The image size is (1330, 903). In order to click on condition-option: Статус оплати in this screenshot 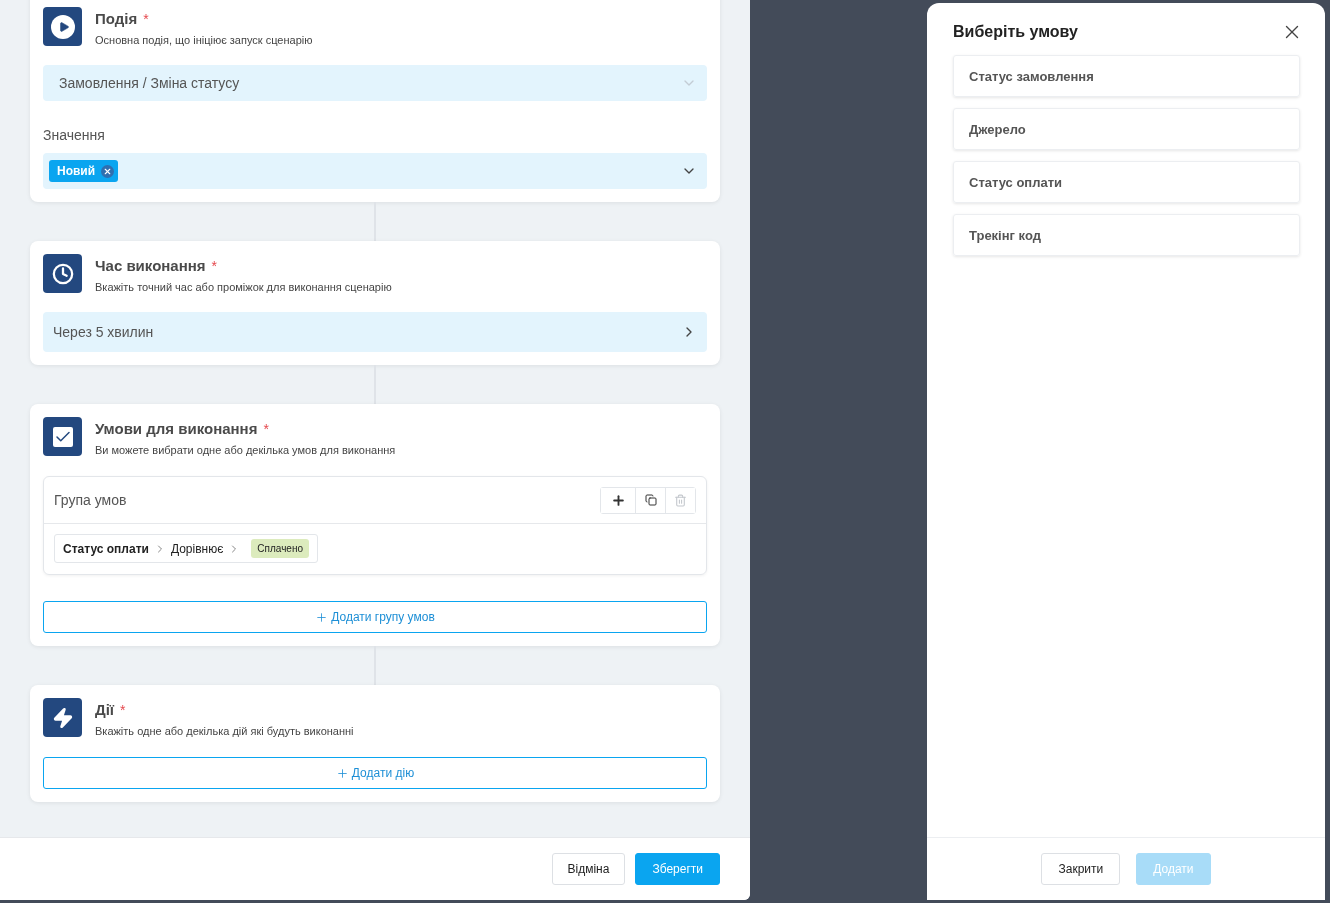, I will do `click(1126, 182)`.